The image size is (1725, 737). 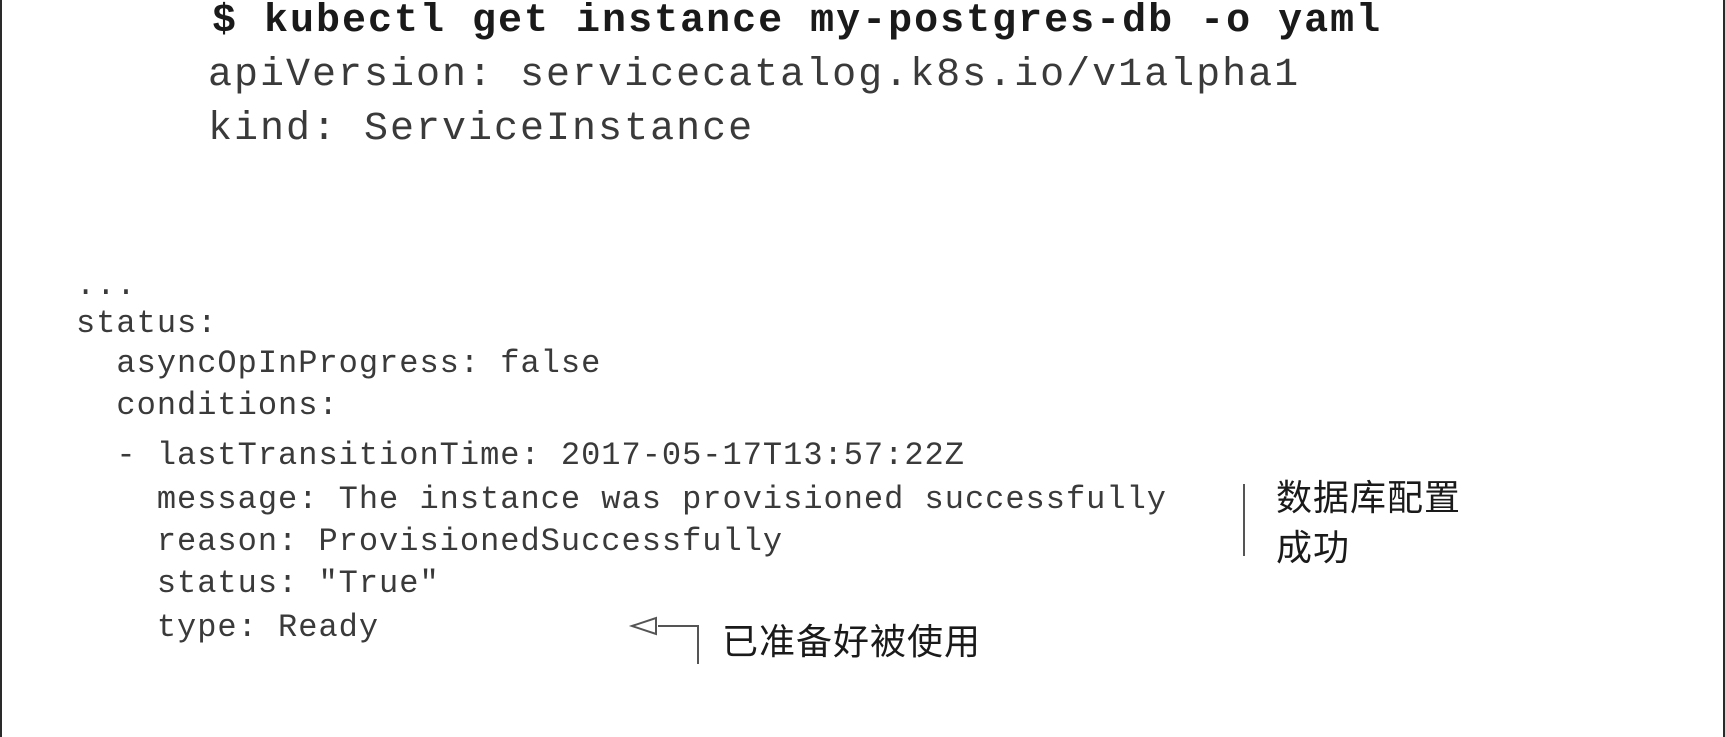 What do you see at coordinates (1313, 549) in the screenshot?
I see `callout-provisioned-line2: 成功` at bounding box center [1313, 549].